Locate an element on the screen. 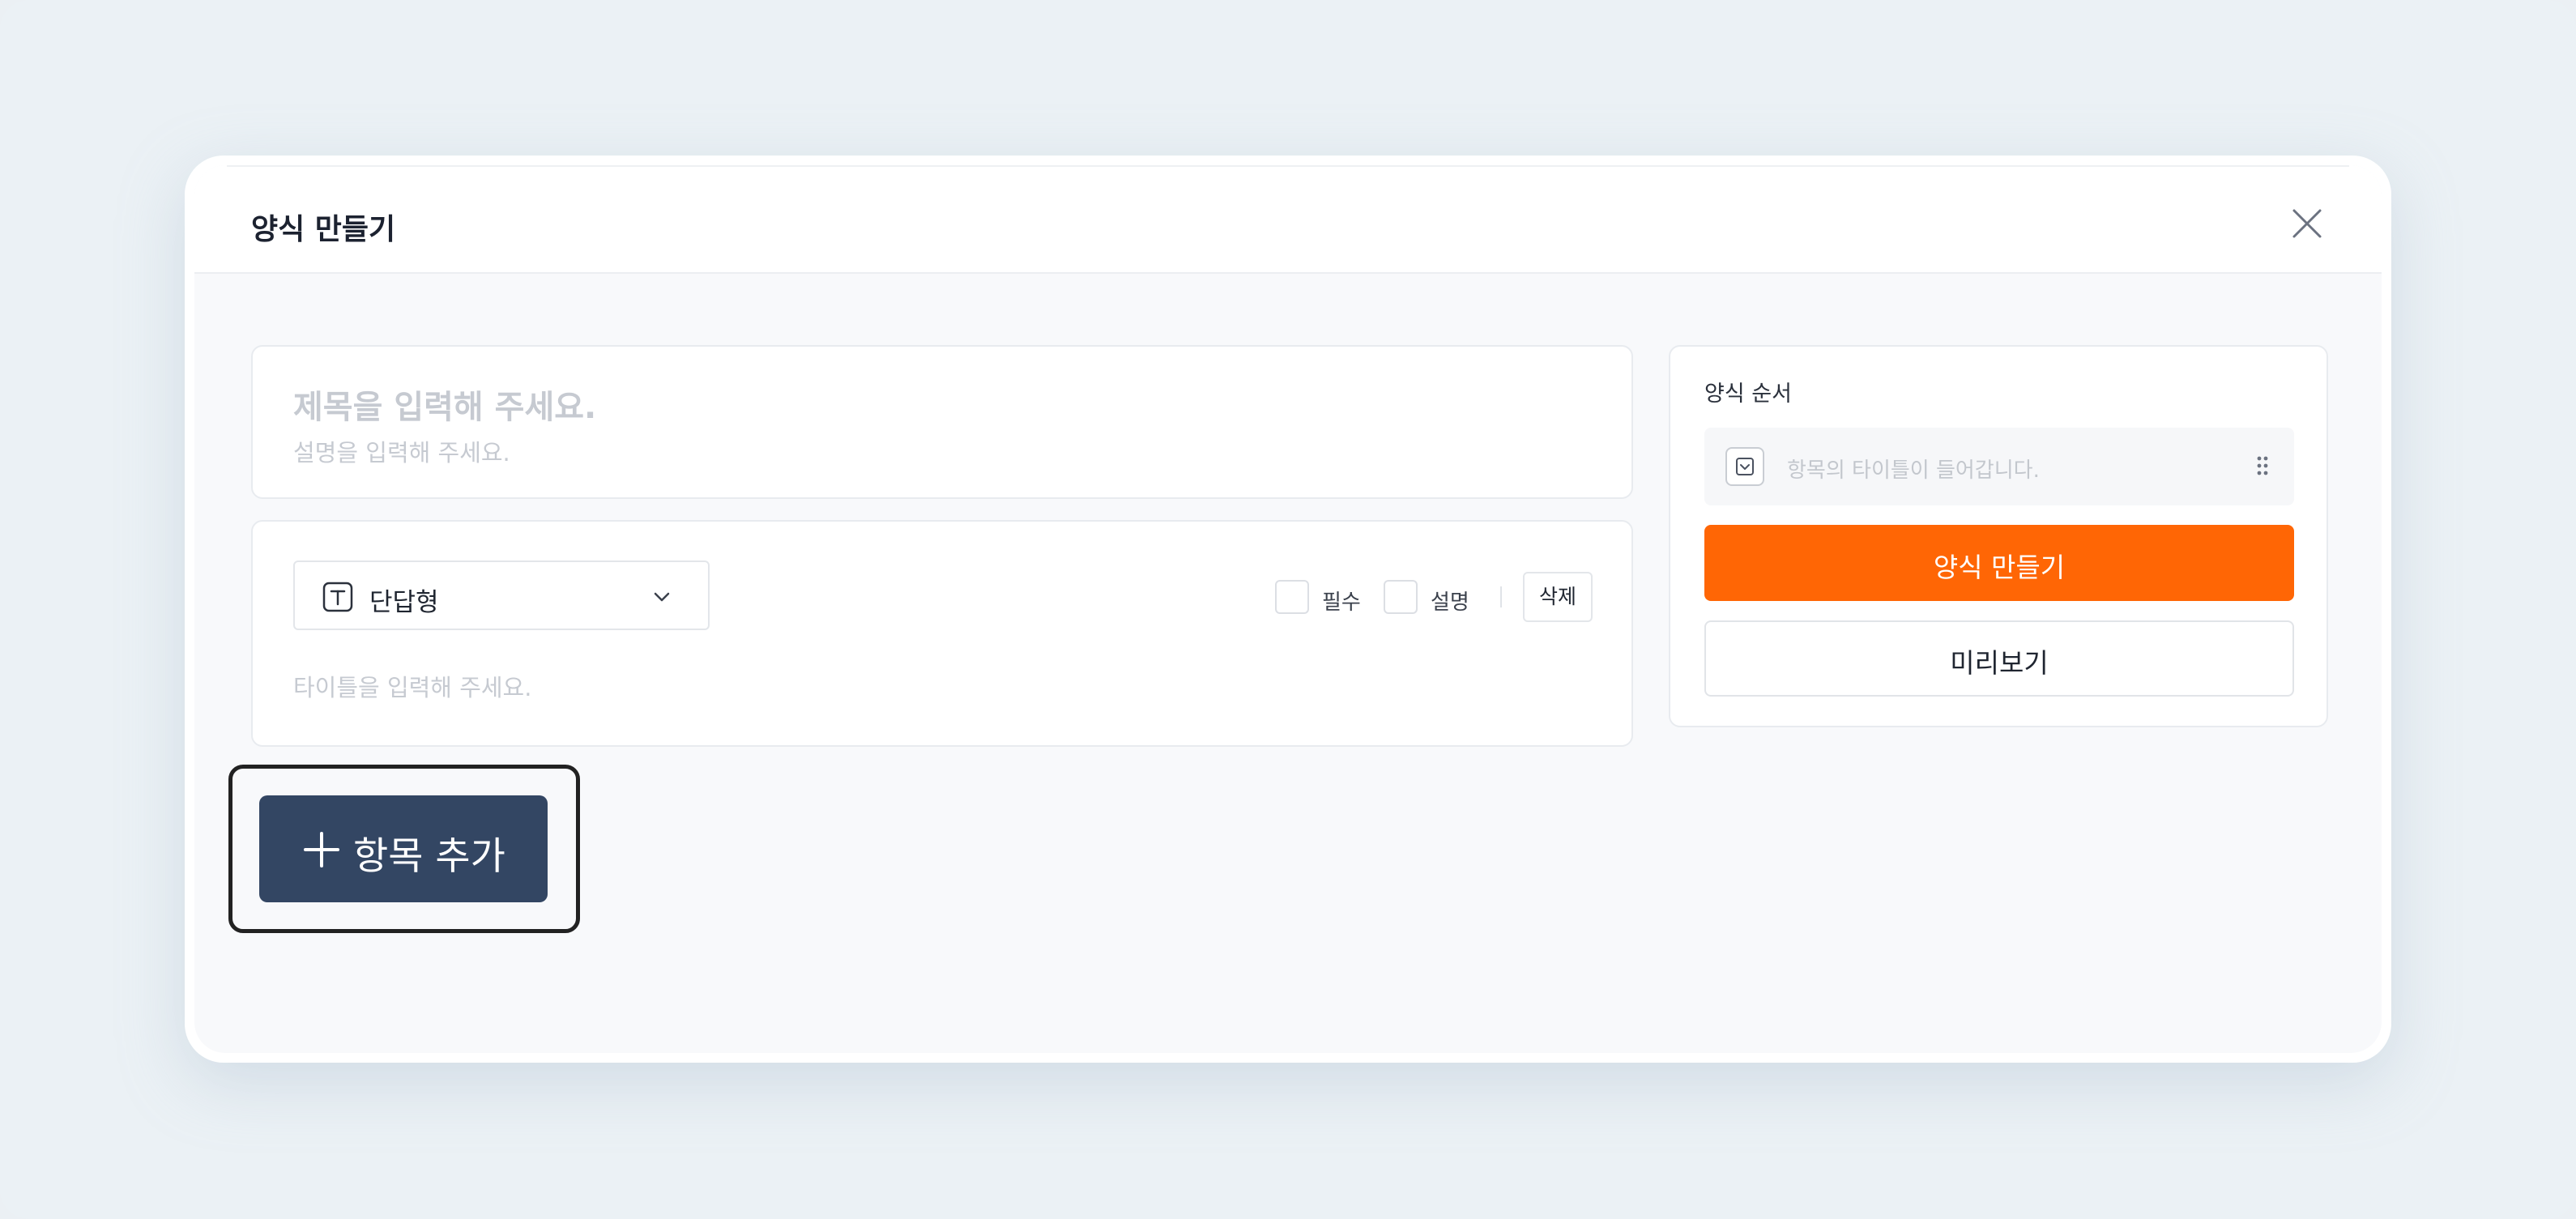 This screenshot has width=2576, height=1219. dropdown-type-icon is located at coordinates (1744, 467).